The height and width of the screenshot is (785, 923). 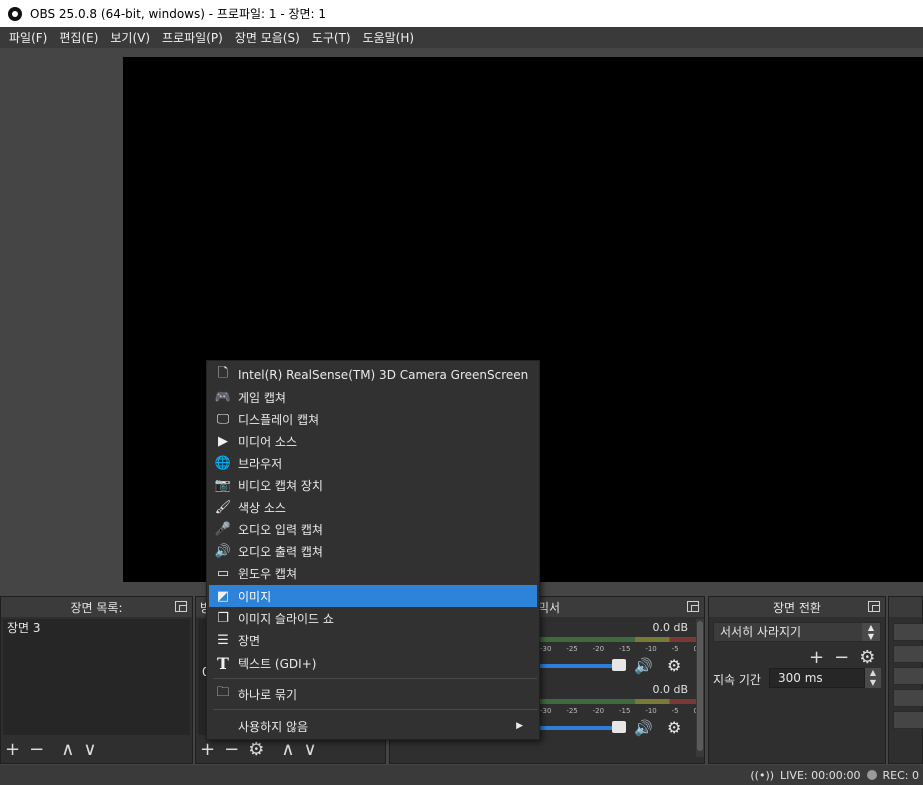 What do you see at coordinates (223, 596) in the screenshot?
I see `image-icon: ◩` at bounding box center [223, 596].